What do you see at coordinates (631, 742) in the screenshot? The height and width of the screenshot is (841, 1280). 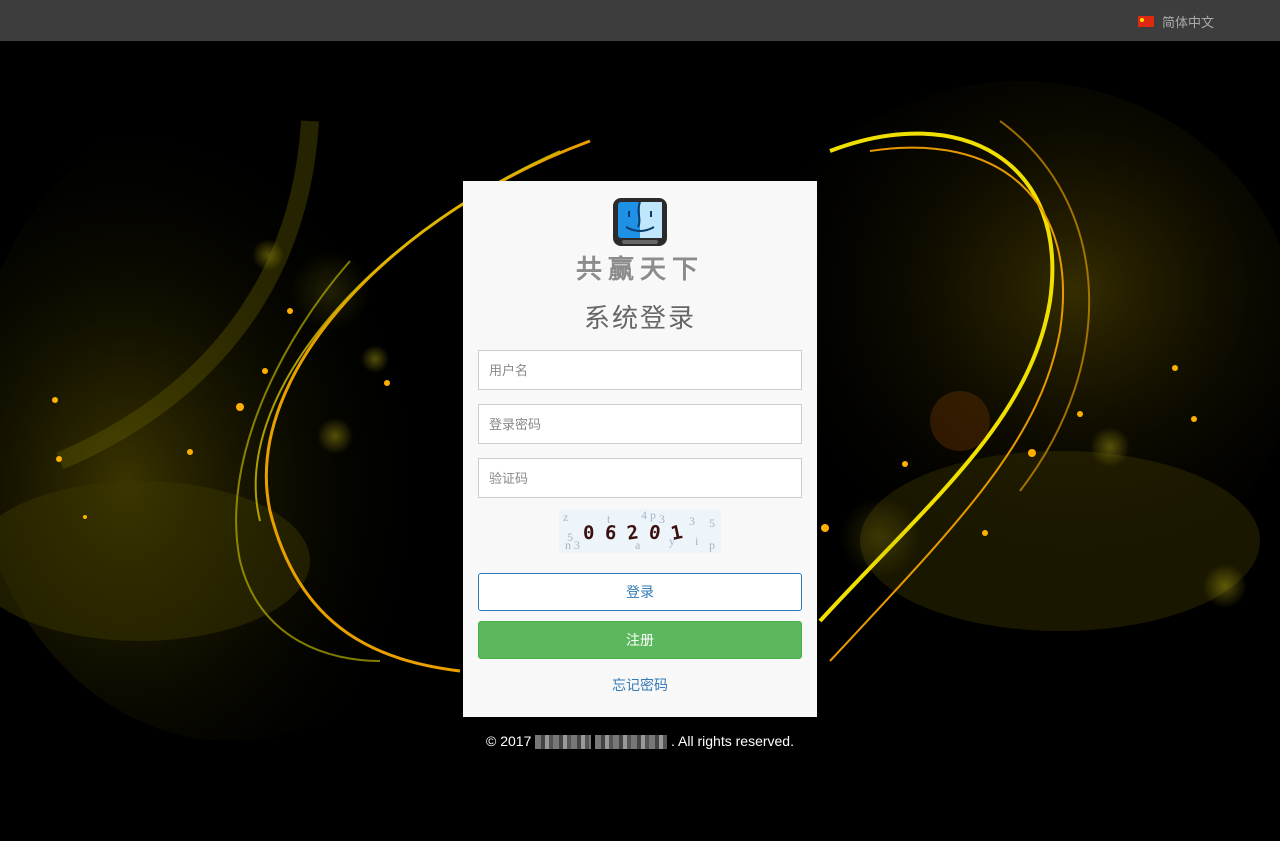 I see `redacted-company-suffix` at bounding box center [631, 742].